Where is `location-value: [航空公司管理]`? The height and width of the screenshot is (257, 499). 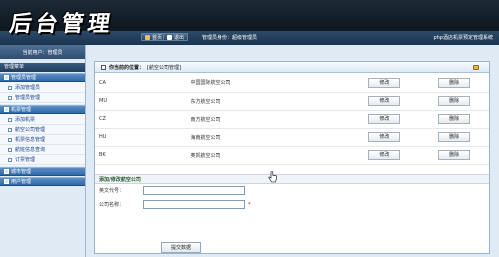 location-value: [航空公司管理] is located at coordinates (164, 67).